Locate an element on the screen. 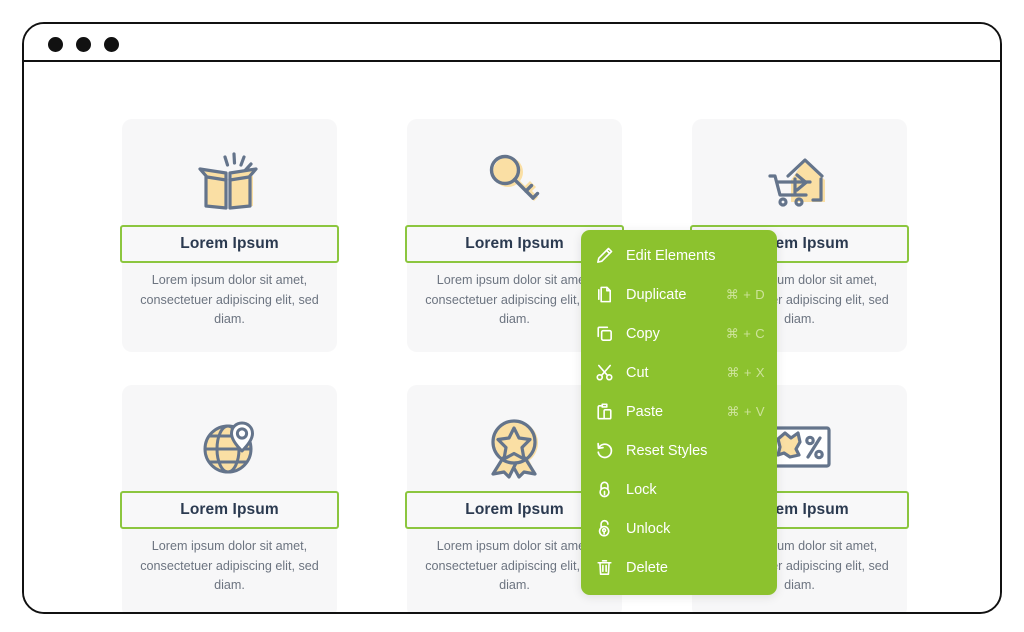  menu-item-edit-elements: Edit Elements is located at coordinates (679, 255).